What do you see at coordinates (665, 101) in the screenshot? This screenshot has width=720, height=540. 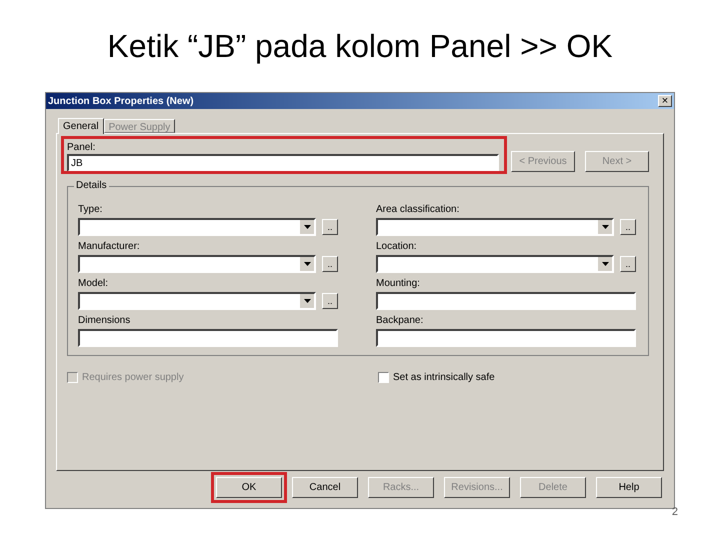 I see `close-button: ×` at bounding box center [665, 101].